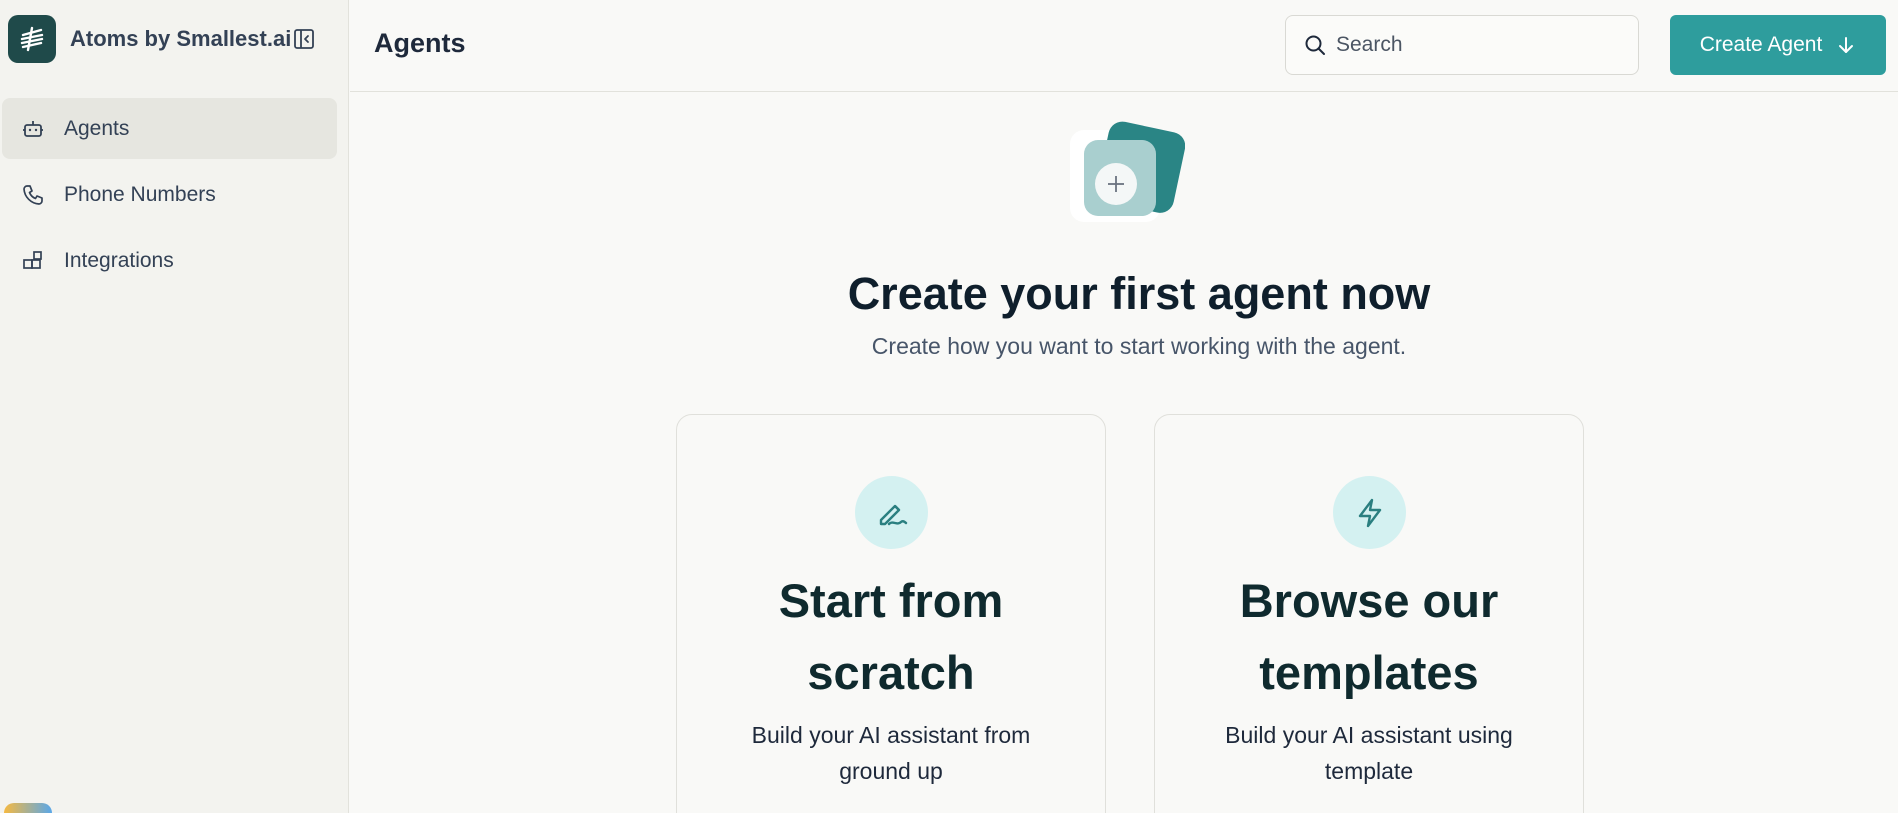  I want to click on card-title: Start from scratch, so click(891, 636).